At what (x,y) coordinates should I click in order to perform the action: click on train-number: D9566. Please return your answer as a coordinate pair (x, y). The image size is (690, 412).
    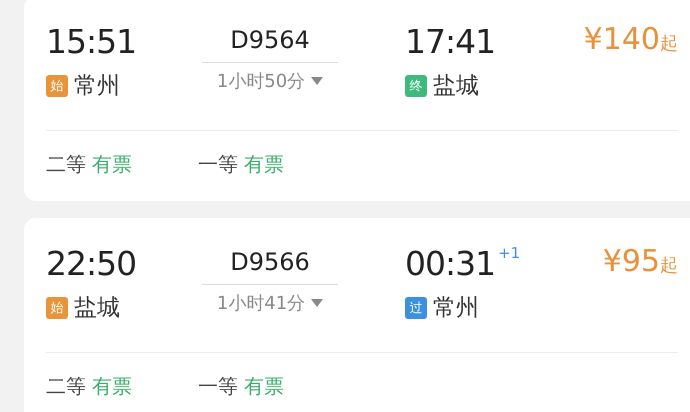
    Looking at the image, I should click on (270, 262).